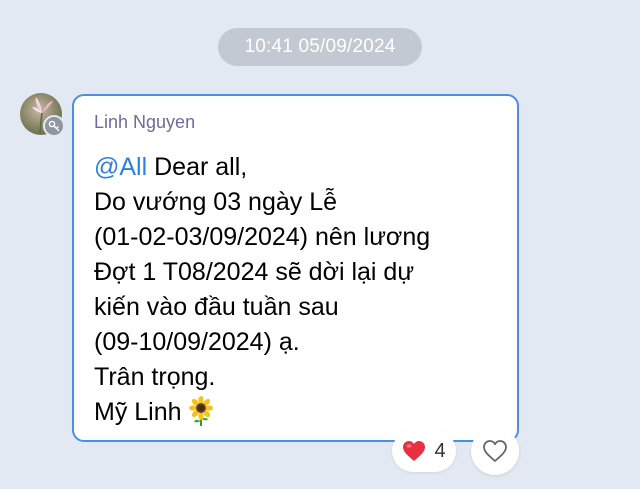 The image size is (640, 489). I want to click on message-line: Do vướng 03 ngày Lễ, so click(216, 202).